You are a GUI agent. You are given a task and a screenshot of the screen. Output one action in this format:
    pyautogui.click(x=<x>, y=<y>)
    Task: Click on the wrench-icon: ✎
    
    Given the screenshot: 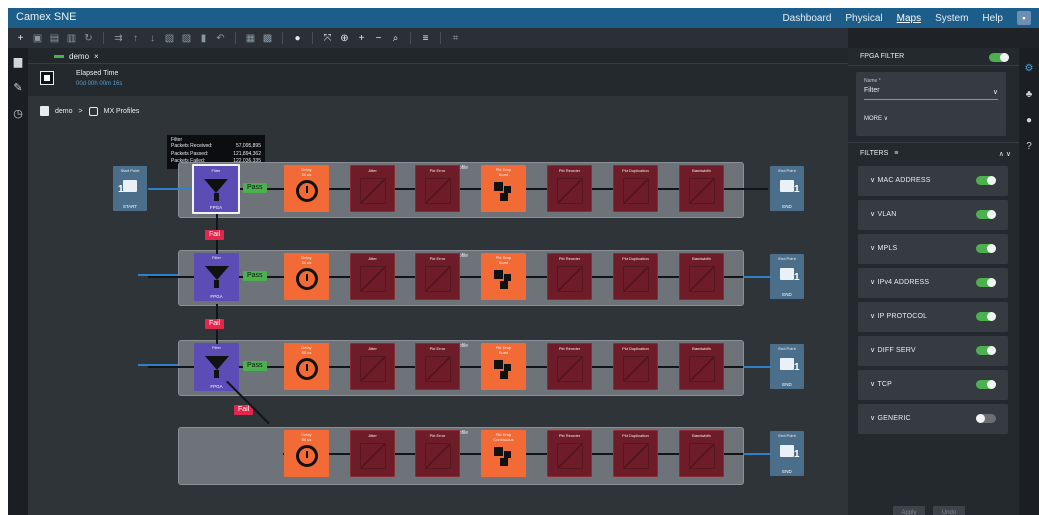 What is the action you would take?
    pyautogui.click(x=18, y=87)
    